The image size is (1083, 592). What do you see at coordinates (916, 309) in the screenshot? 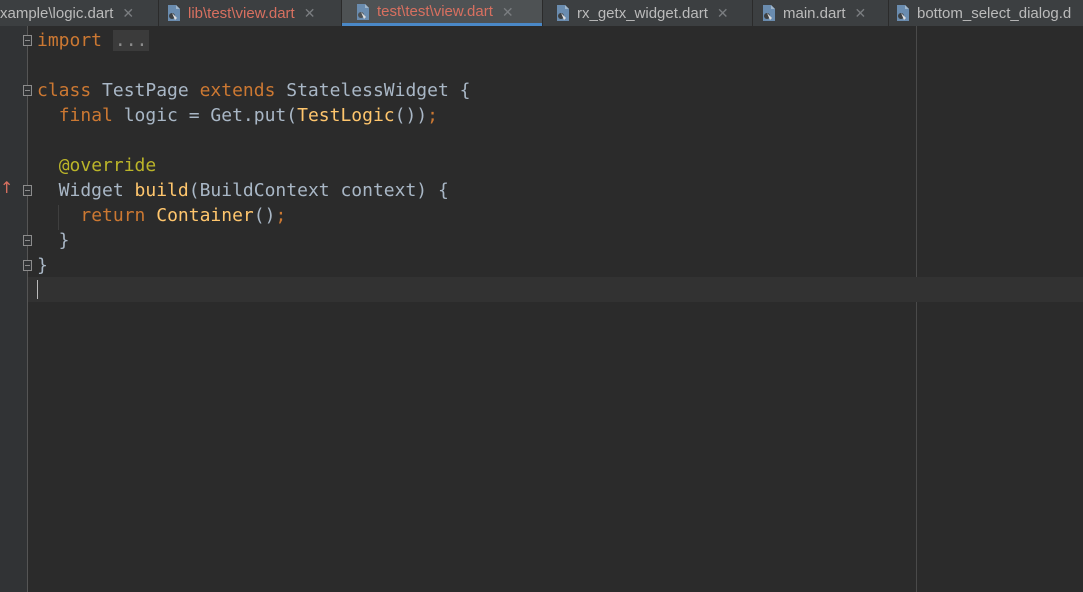
I see `right-margin-guide` at bounding box center [916, 309].